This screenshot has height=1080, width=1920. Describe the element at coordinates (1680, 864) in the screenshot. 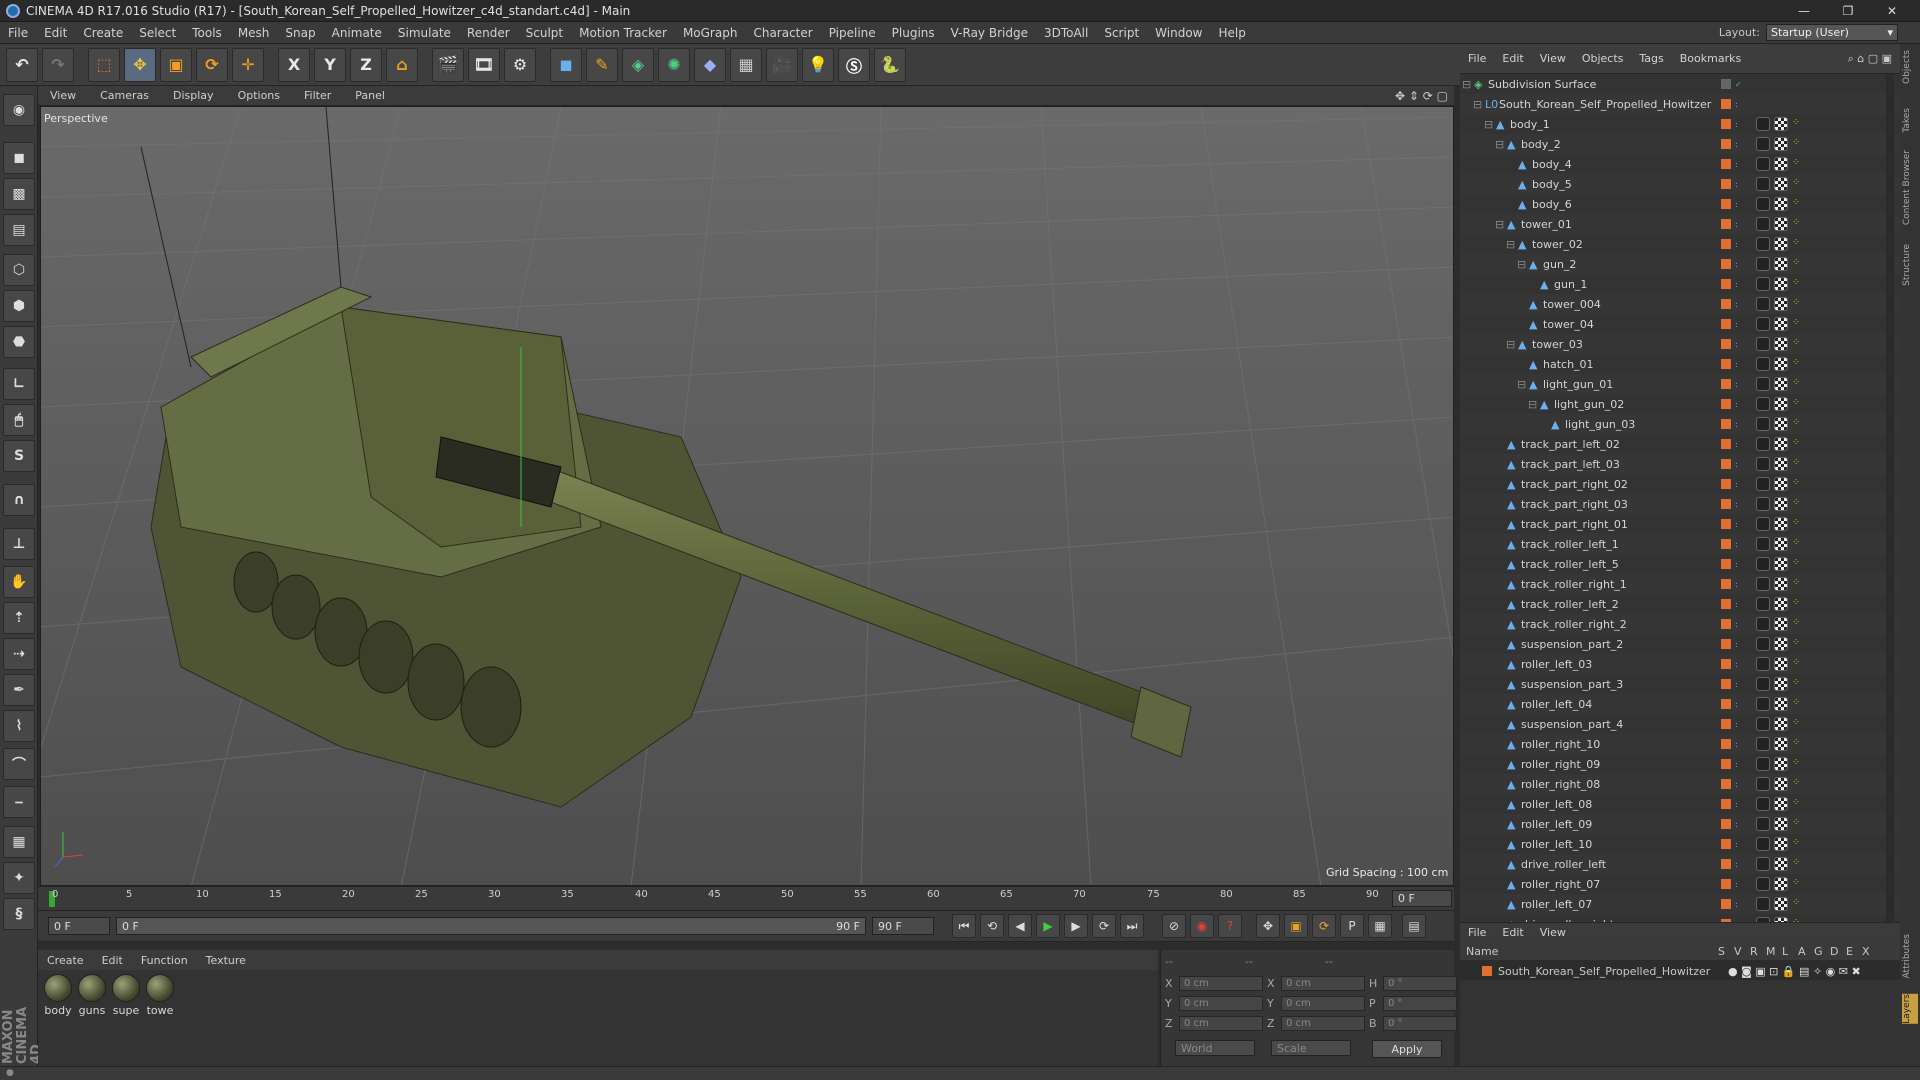

I see `object-tree-row: ▲ drive_roller_left: ⁘` at that location.